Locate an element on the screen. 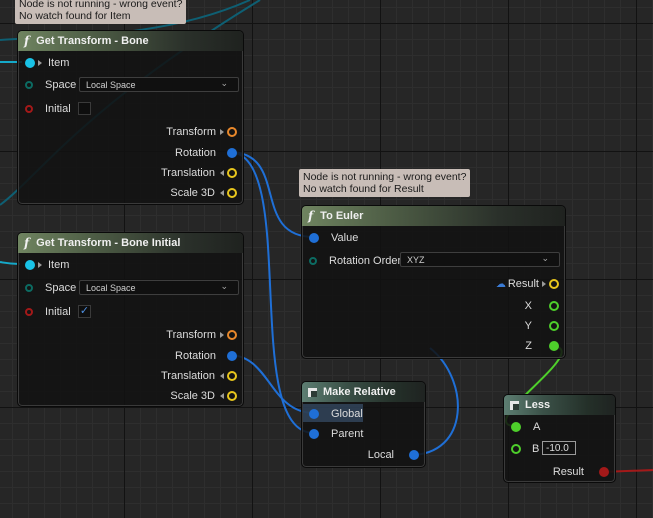 This screenshot has height=518, width=653. pin-label: A is located at coordinates (537, 427).